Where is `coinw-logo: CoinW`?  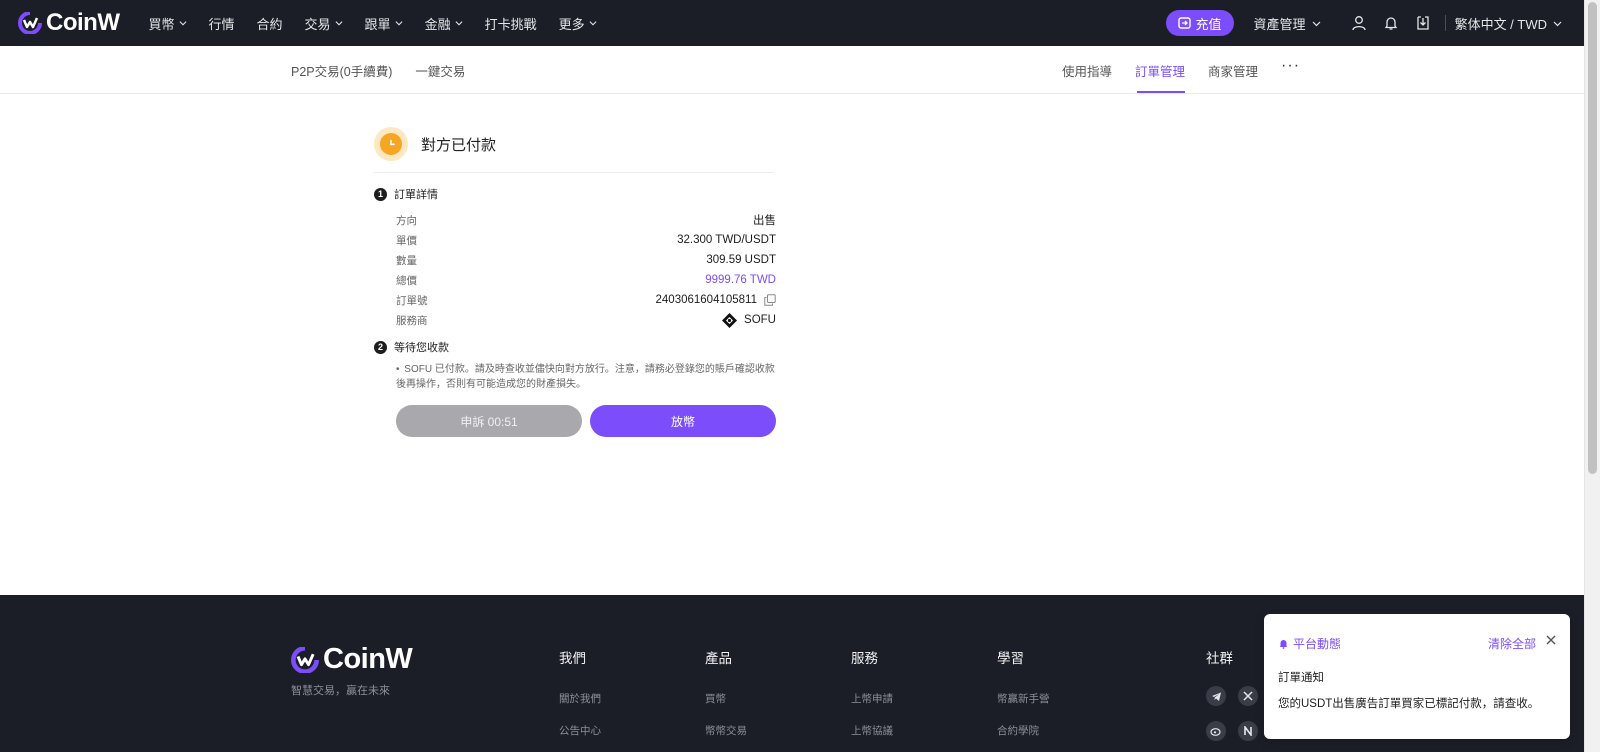
coinw-logo: CoinW is located at coordinates (69, 23).